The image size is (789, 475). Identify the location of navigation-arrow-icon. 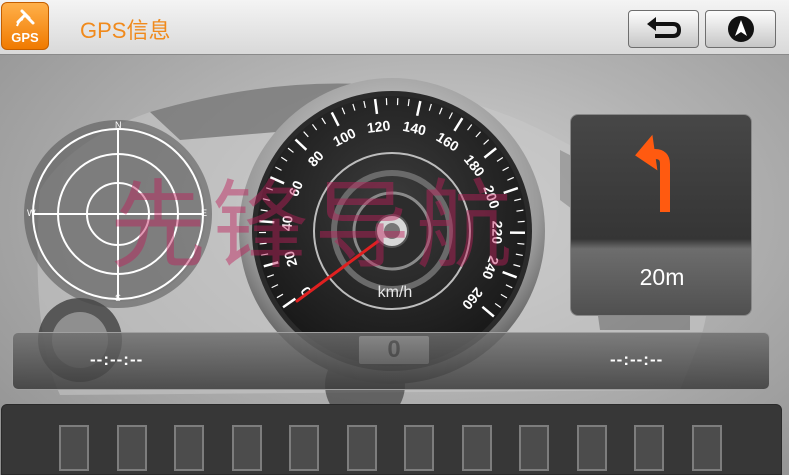
(741, 29).